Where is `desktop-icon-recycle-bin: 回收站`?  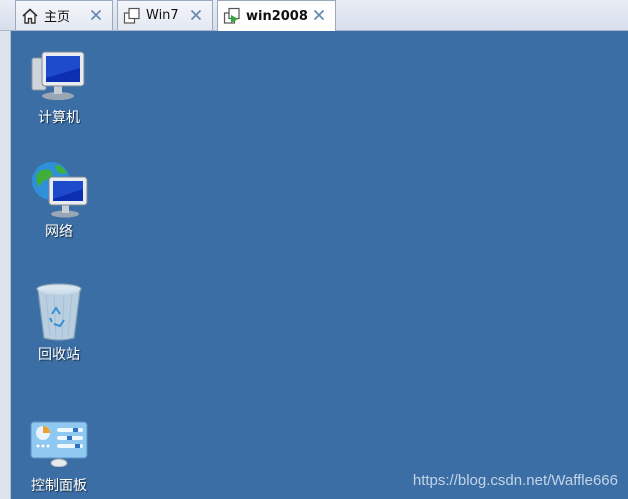
desktop-icon-recycle-bin: 回收站 is located at coordinates (59, 323).